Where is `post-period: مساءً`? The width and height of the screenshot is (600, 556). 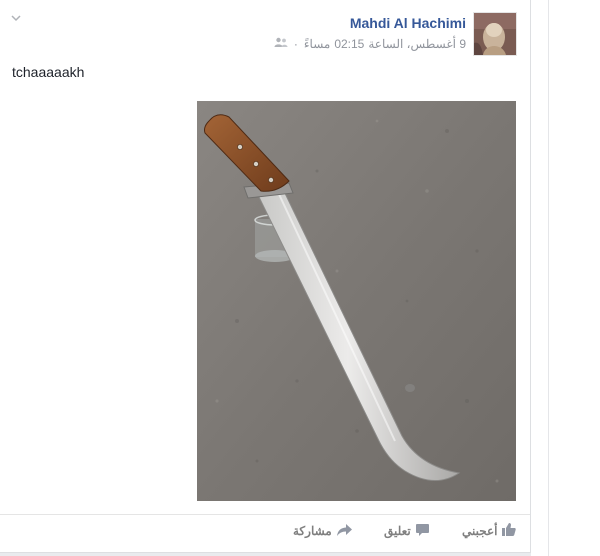
post-period: مساءً is located at coordinates (317, 44).